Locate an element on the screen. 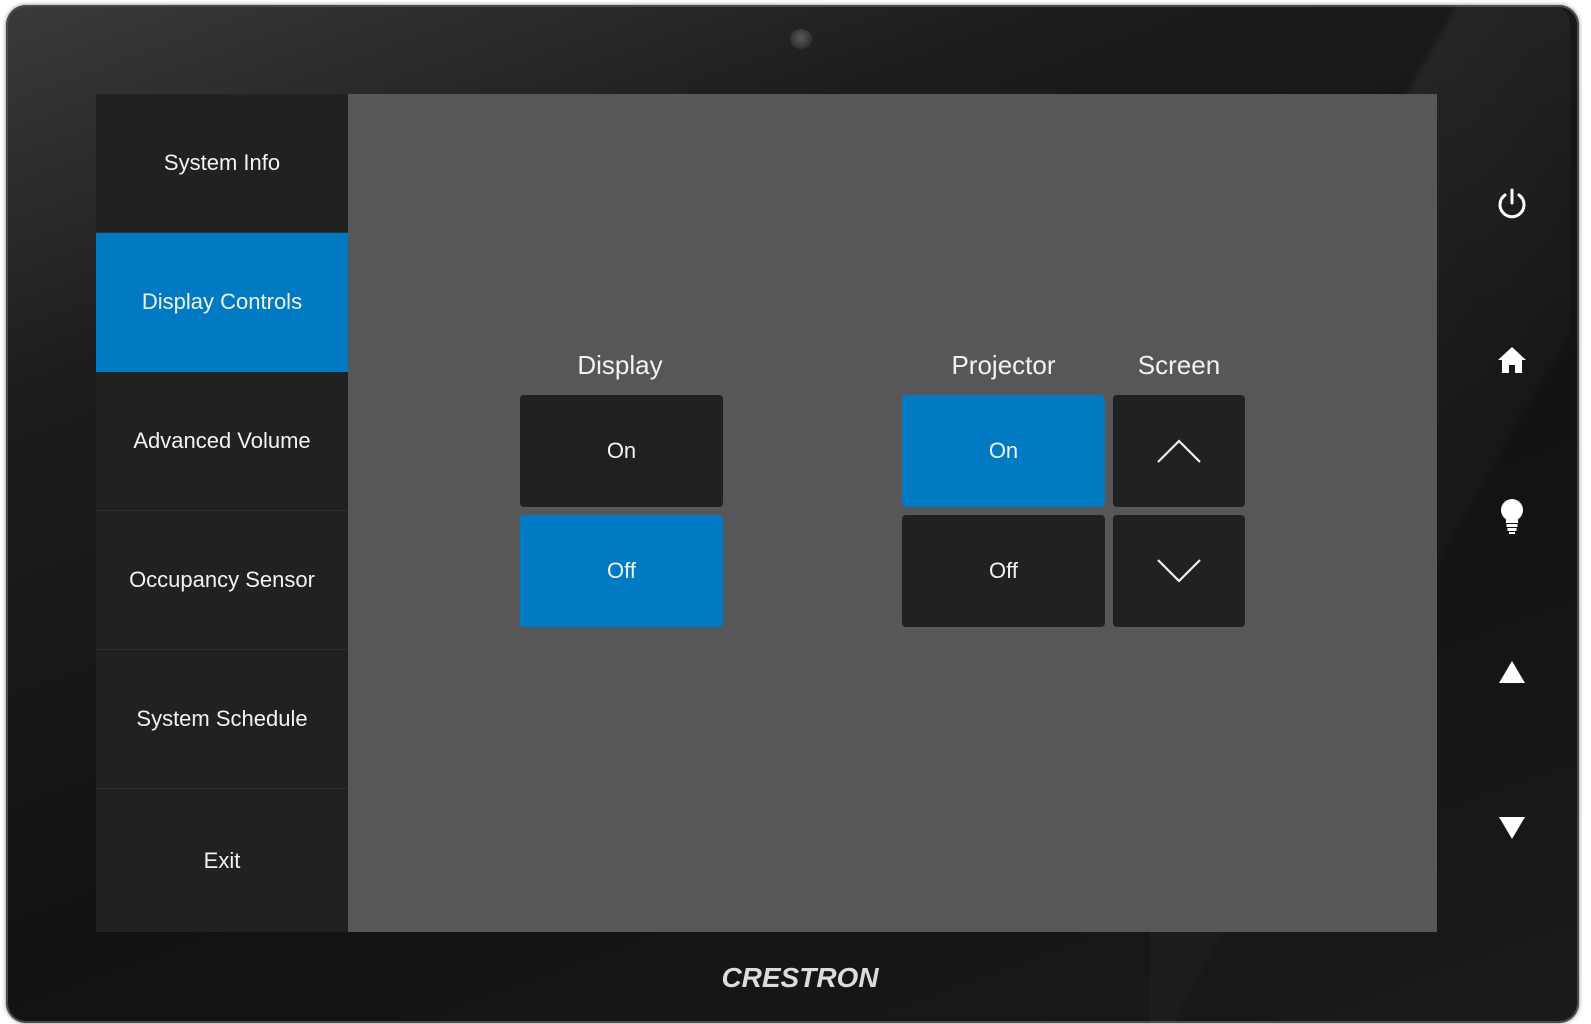 The height and width of the screenshot is (1024, 1591). power-icon is located at coordinates (1512, 203).